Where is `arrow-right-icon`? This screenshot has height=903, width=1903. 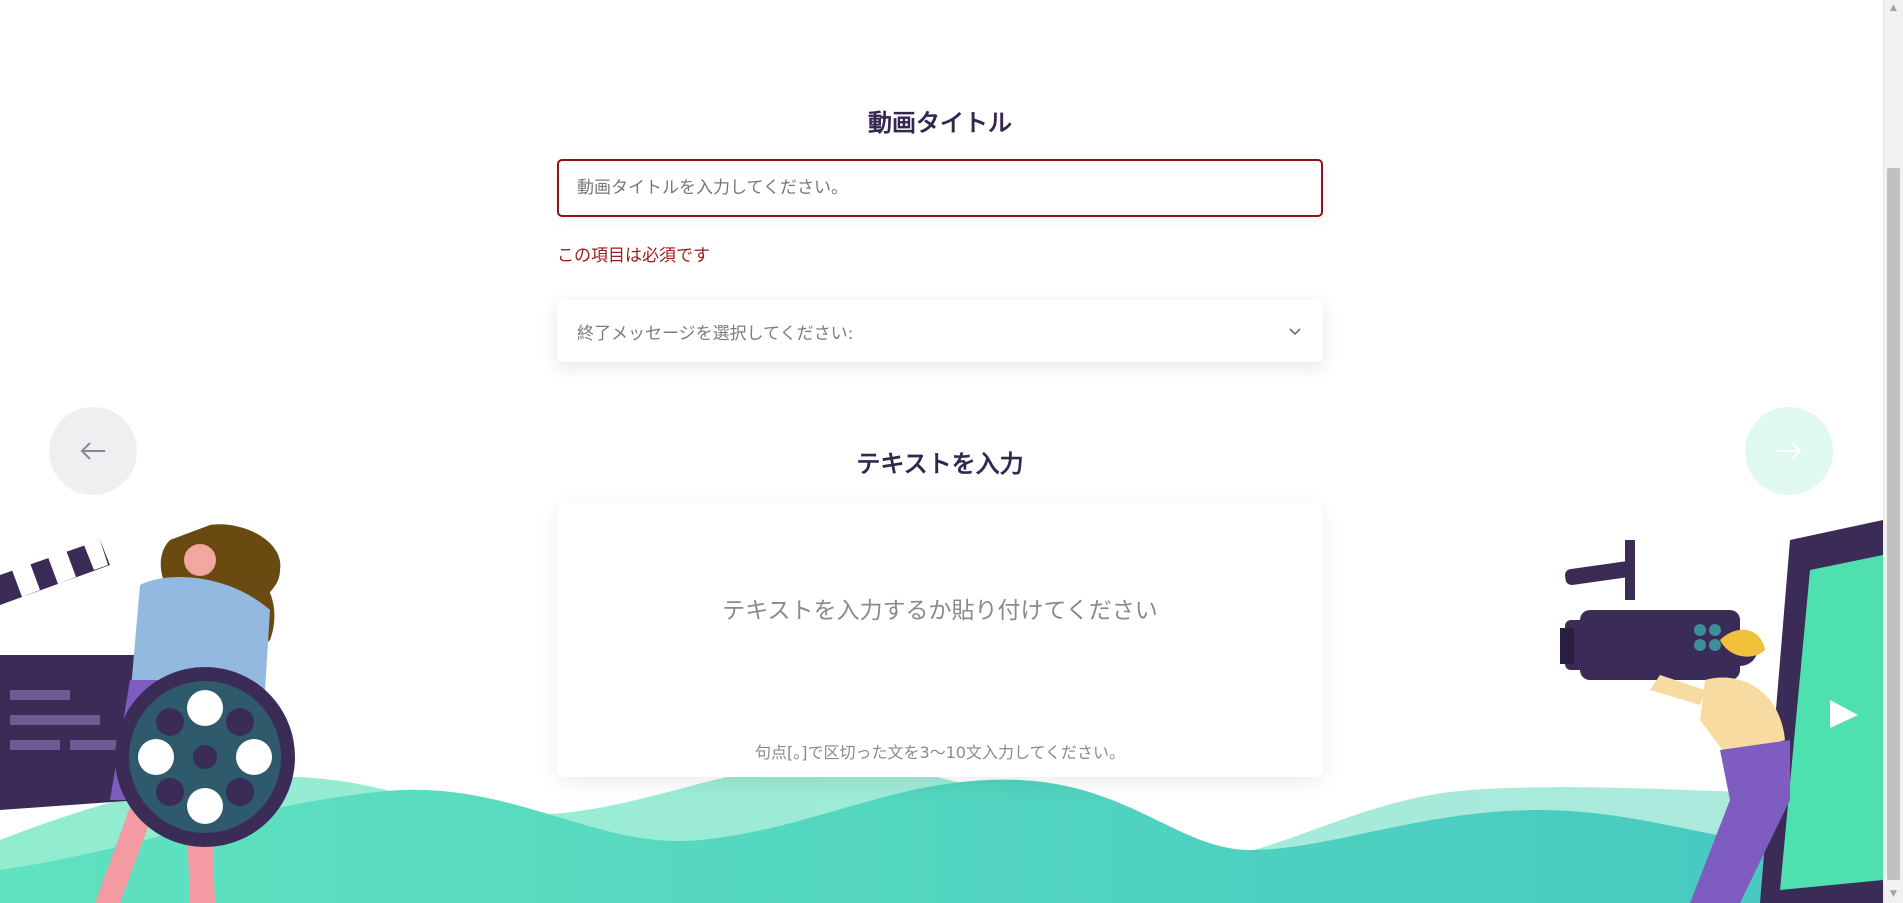
arrow-right-icon is located at coordinates (1789, 451).